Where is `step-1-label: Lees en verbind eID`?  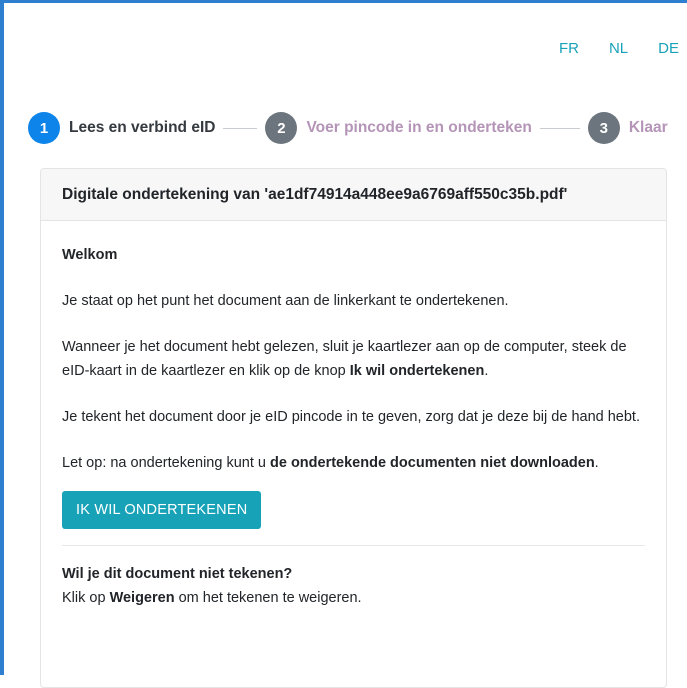 step-1-label: Lees en verbind eID is located at coordinates (142, 127).